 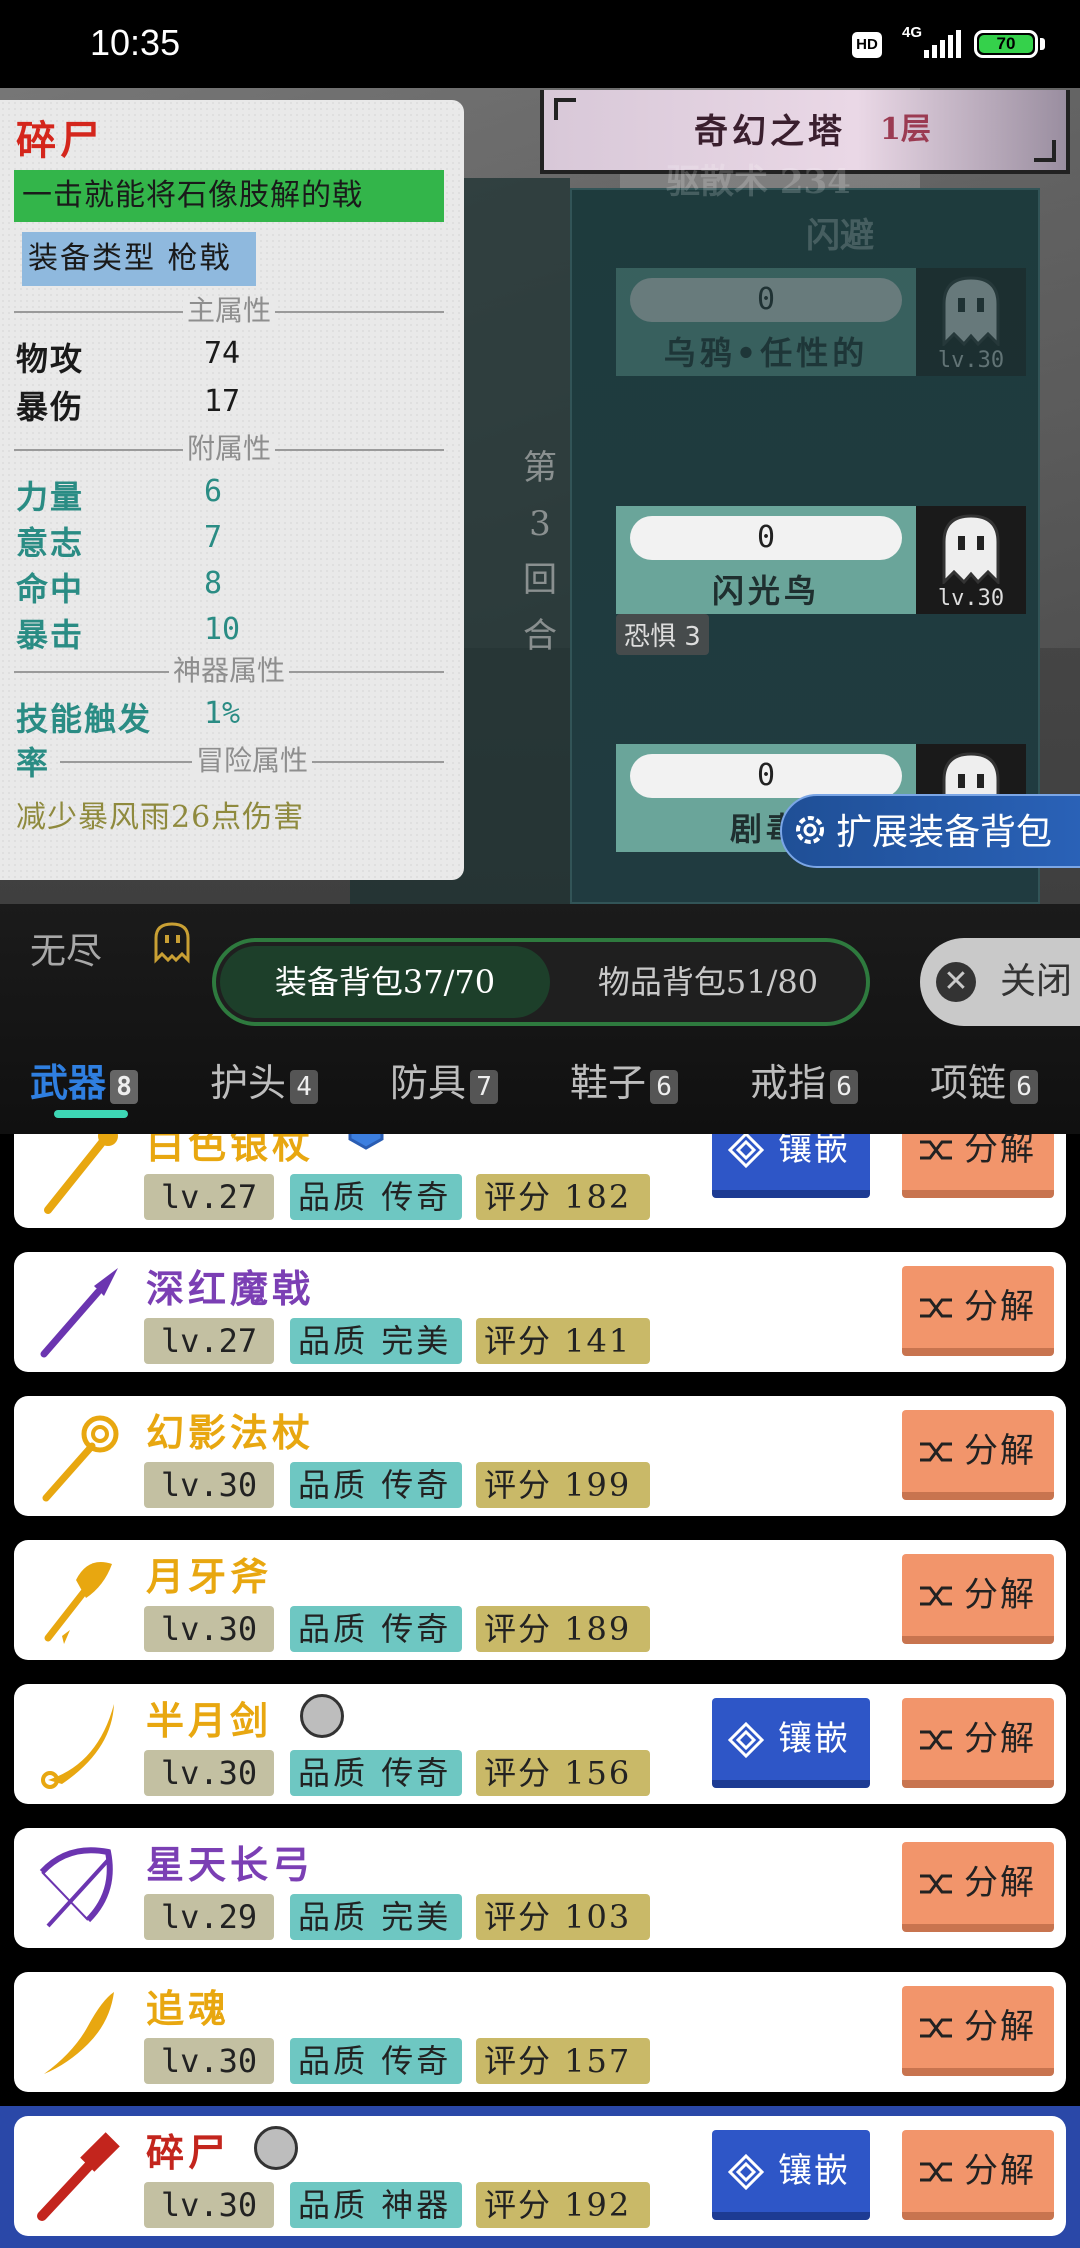 What do you see at coordinates (912, 32) in the screenshot?
I see `network-type: 4G` at bounding box center [912, 32].